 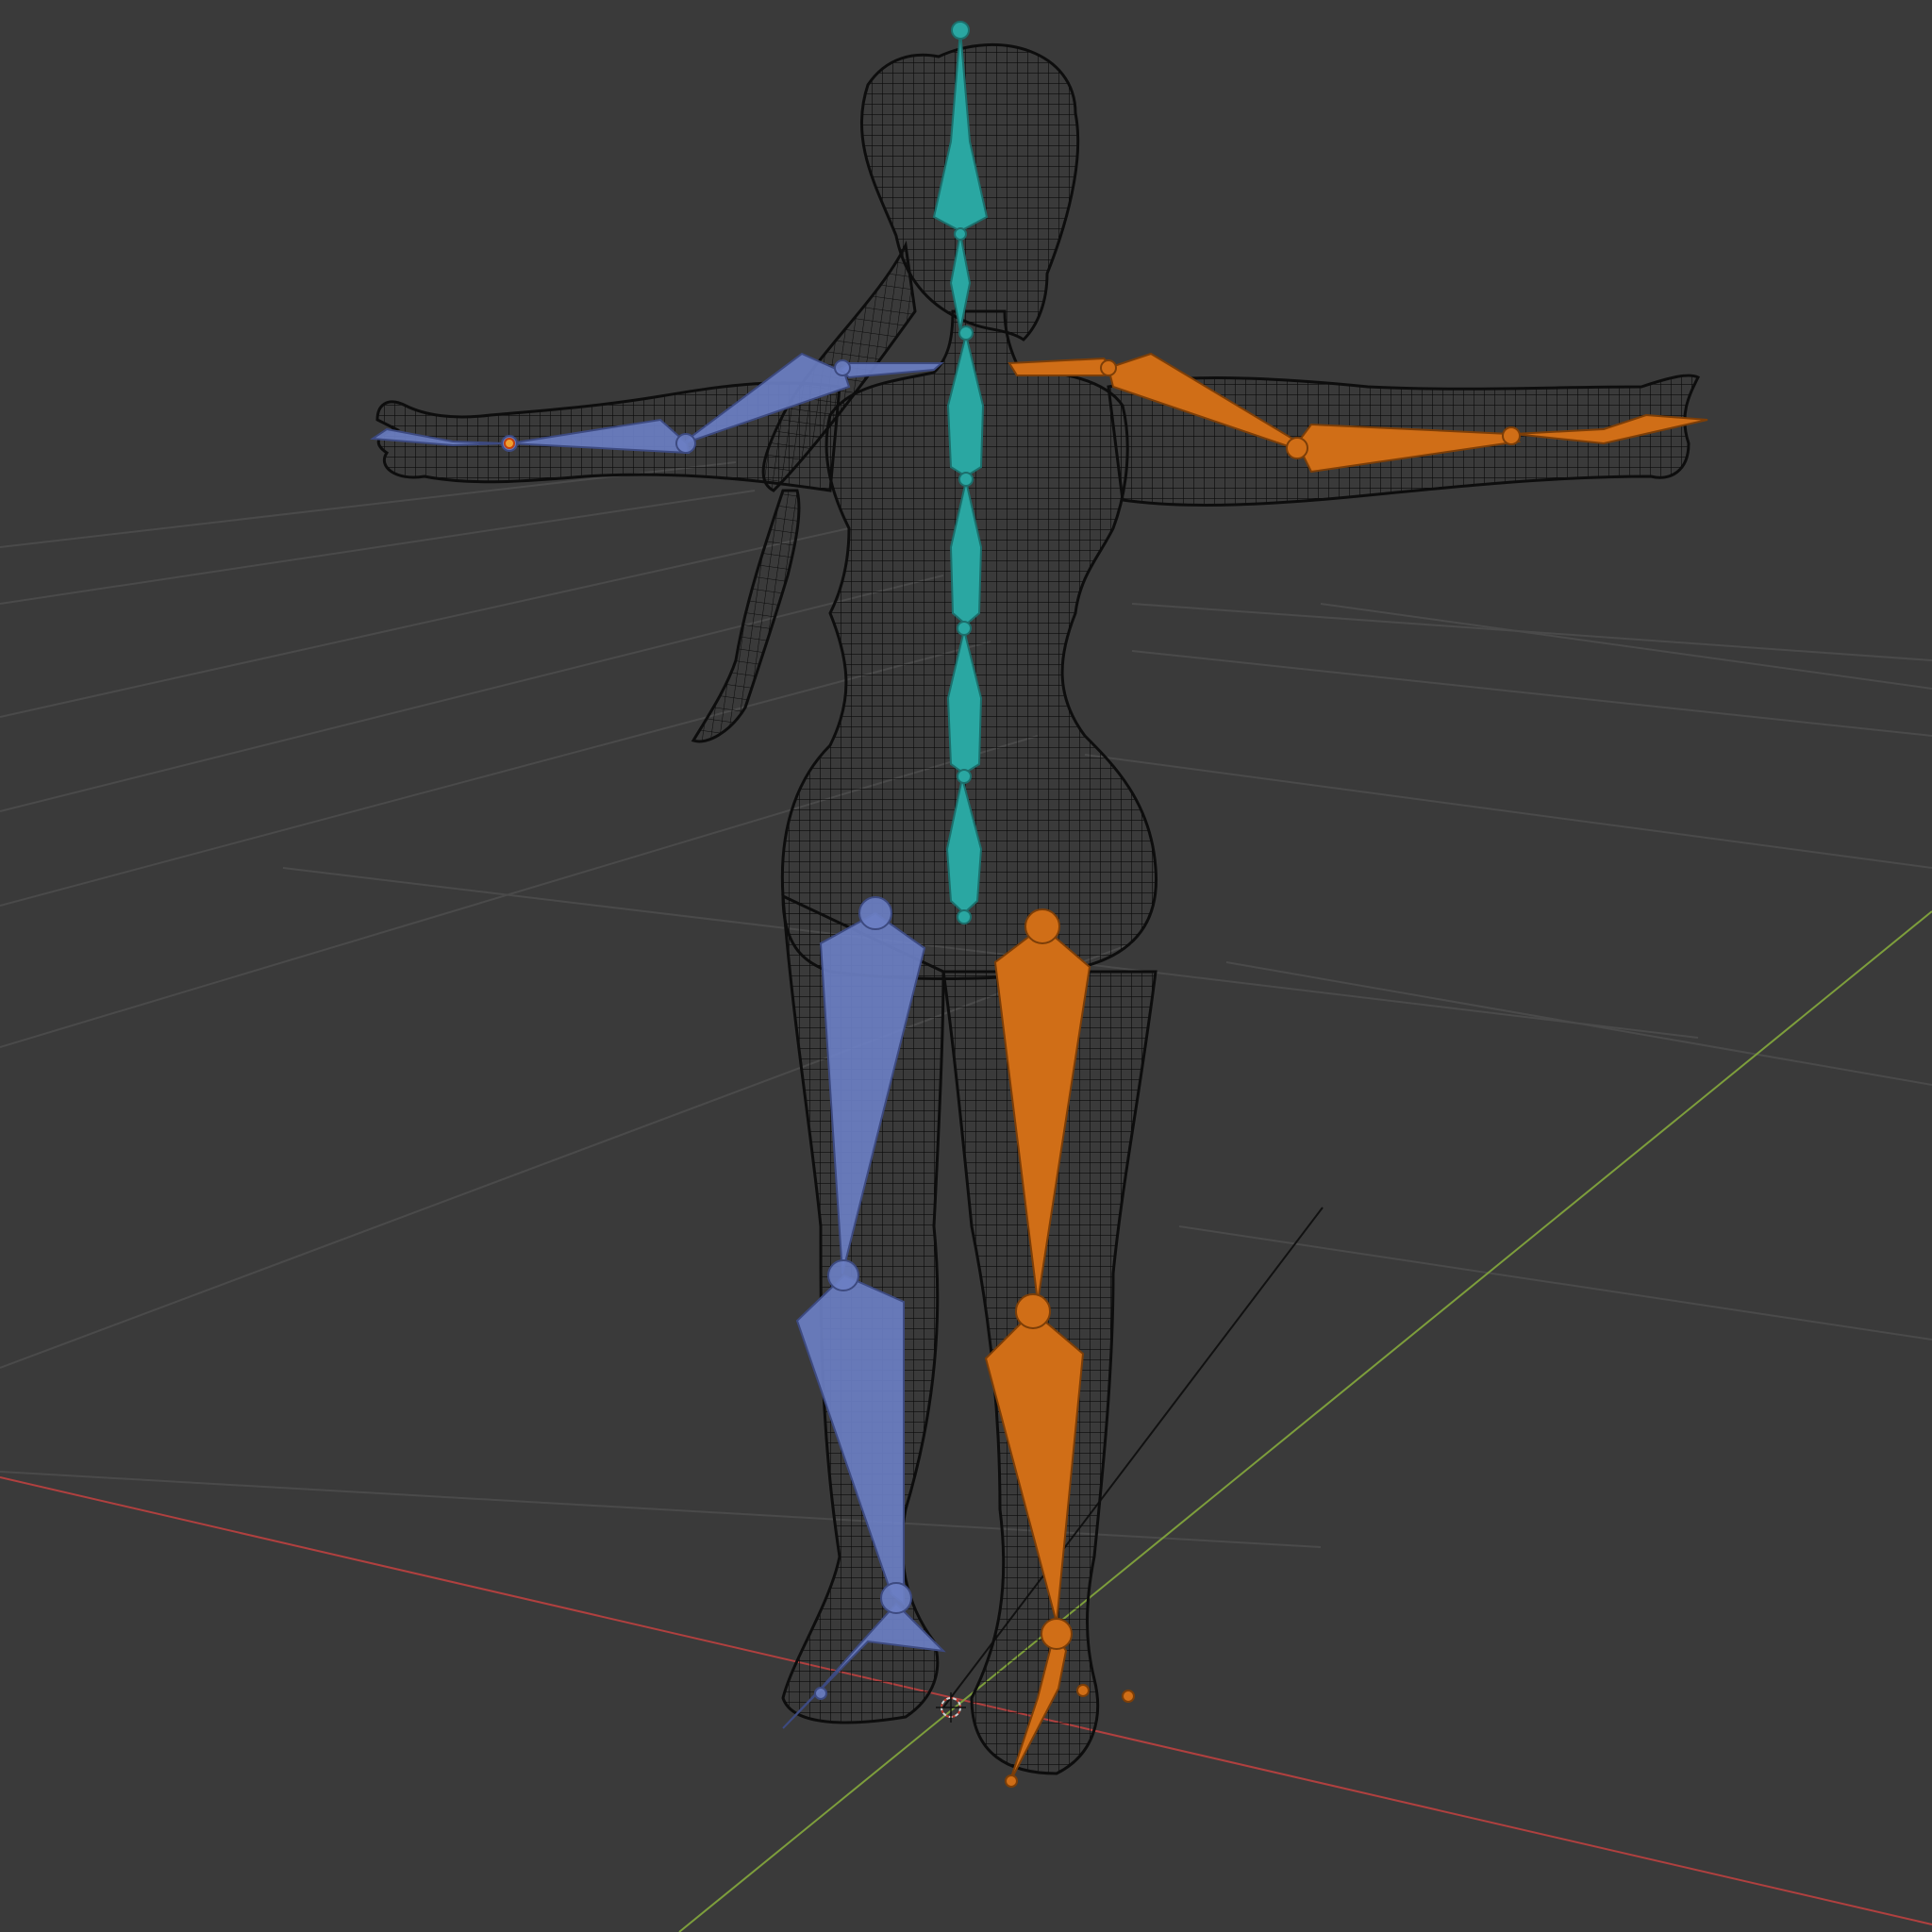 I want to click on object-origin-icon, so click(x=510, y=443).